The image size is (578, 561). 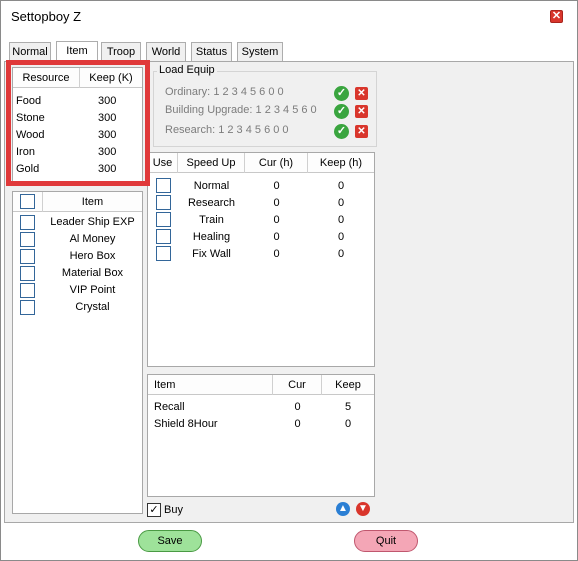 I want to click on item-list-header: Item, so click(x=77, y=202).